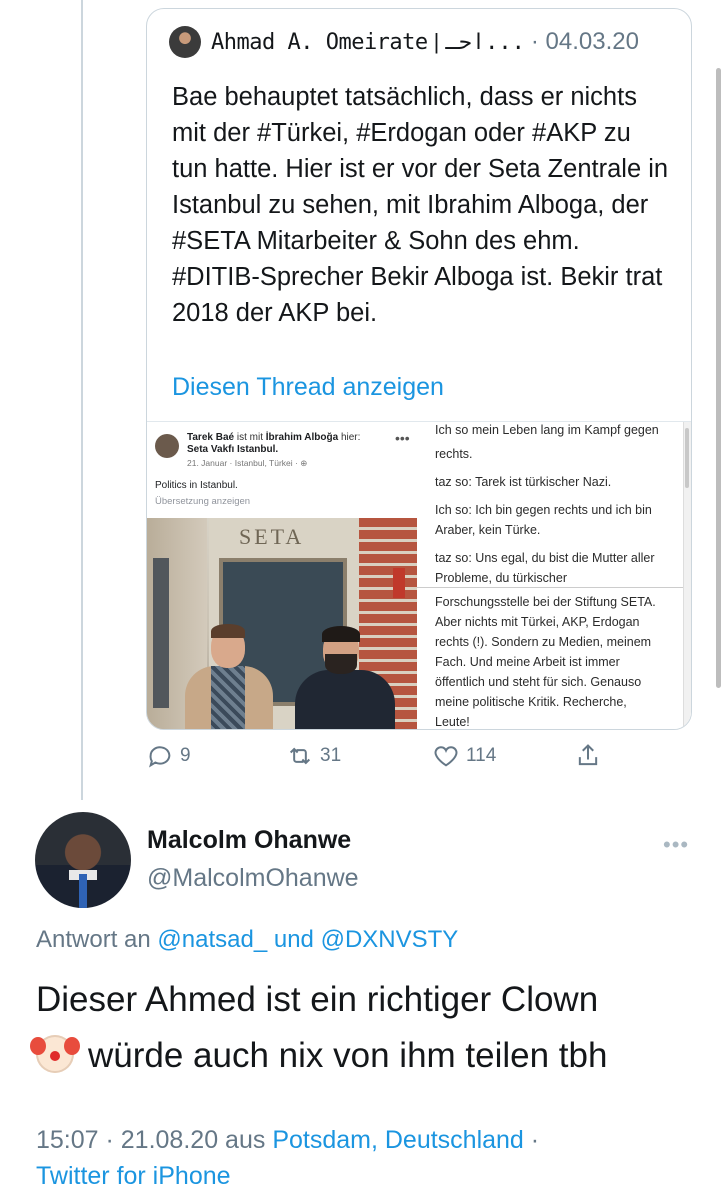 Image resolution: width=725 pixels, height=1200 pixels. Describe the element at coordinates (82, 400) in the screenshot. I see `thread-connector-line` at that location.